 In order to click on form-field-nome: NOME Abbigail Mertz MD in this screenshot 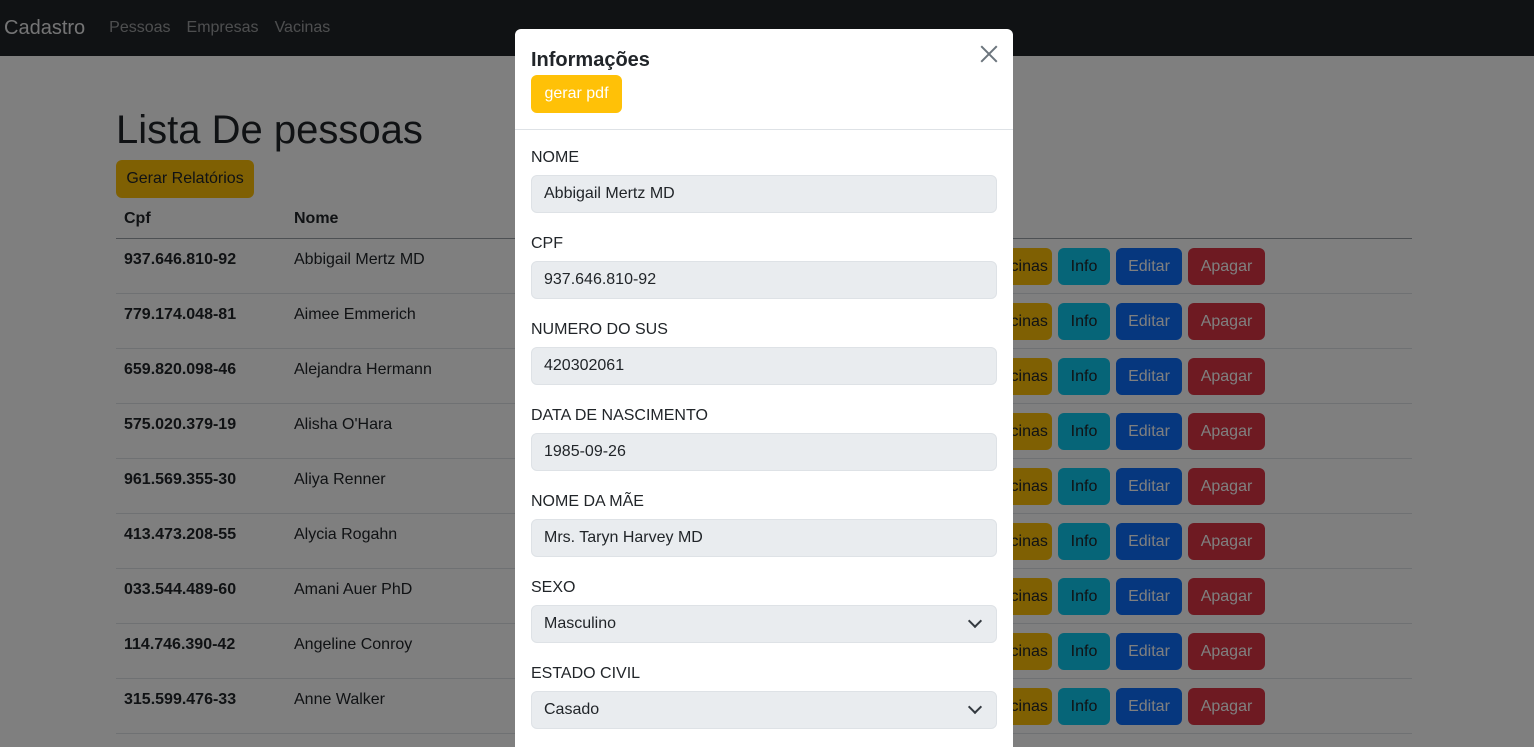, I will do `click(764, 192)`.